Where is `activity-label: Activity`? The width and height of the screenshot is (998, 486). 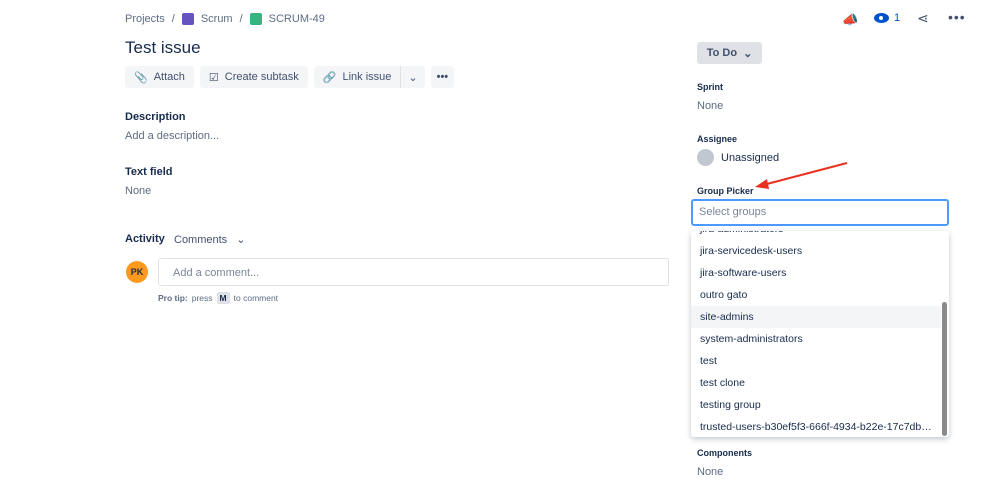
activity-label: Activity is located at coordinates (145, 239).